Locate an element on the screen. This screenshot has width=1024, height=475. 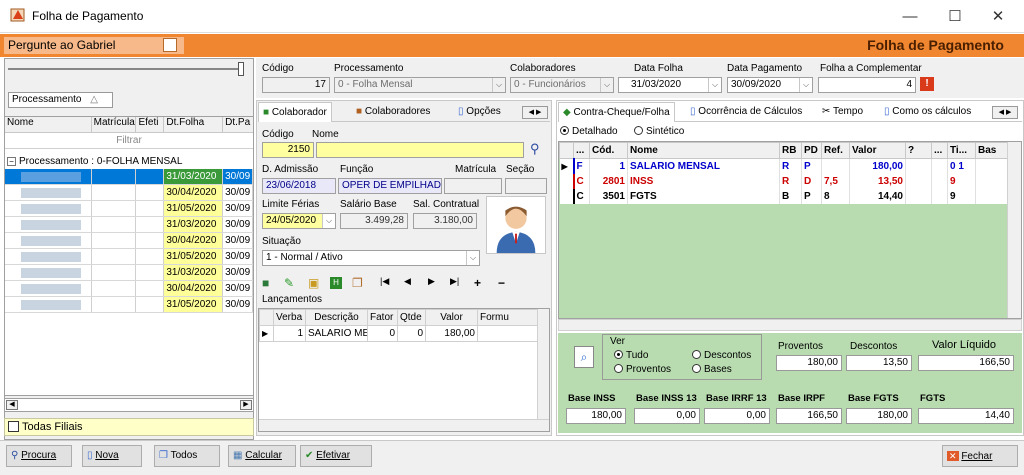
codigo-field: 17 is located at coordinates (296, 85).